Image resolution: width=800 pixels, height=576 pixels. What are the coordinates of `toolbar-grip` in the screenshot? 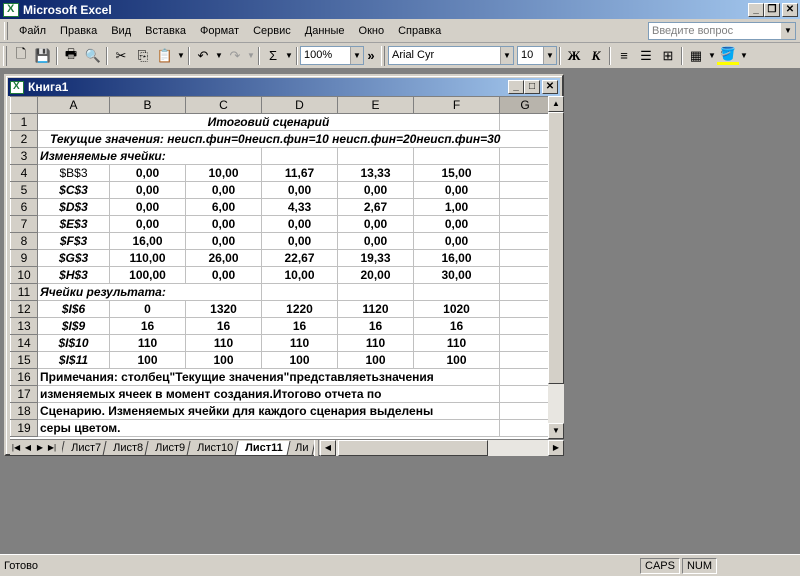 It's located at (5, 55).